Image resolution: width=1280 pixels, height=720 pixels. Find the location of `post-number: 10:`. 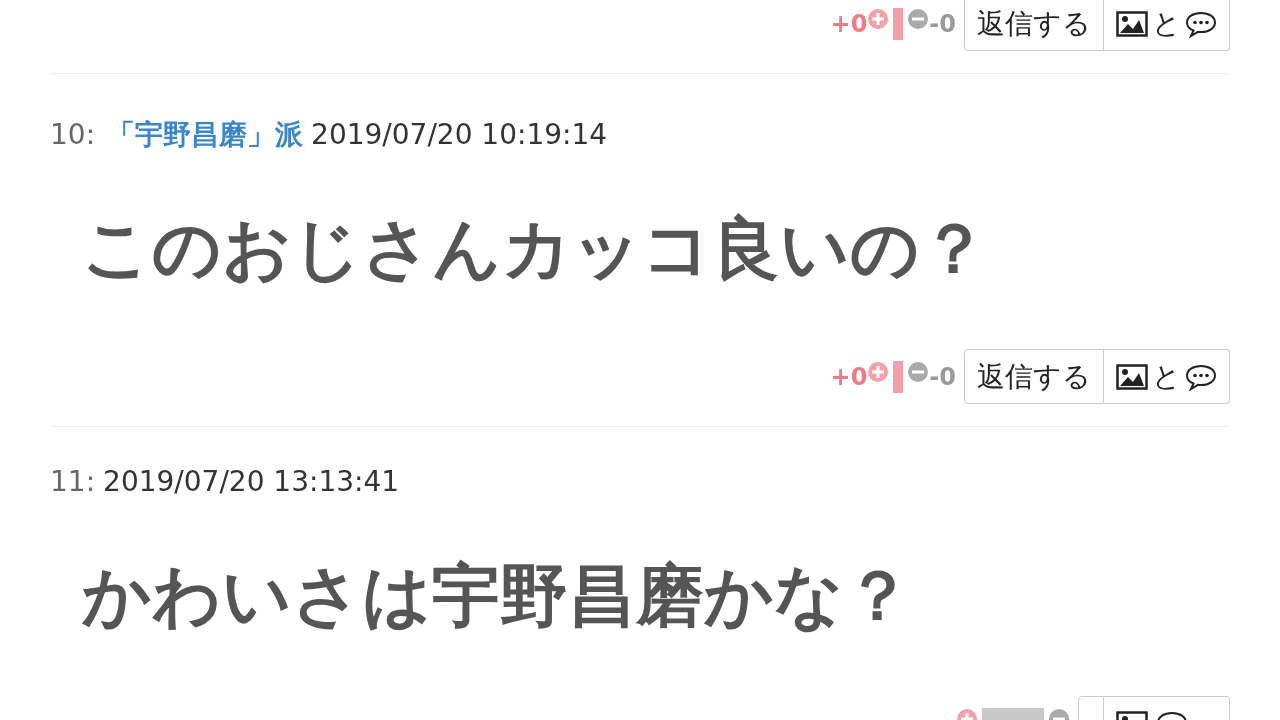

post-number: 10: is located at coordinates (73, 135).